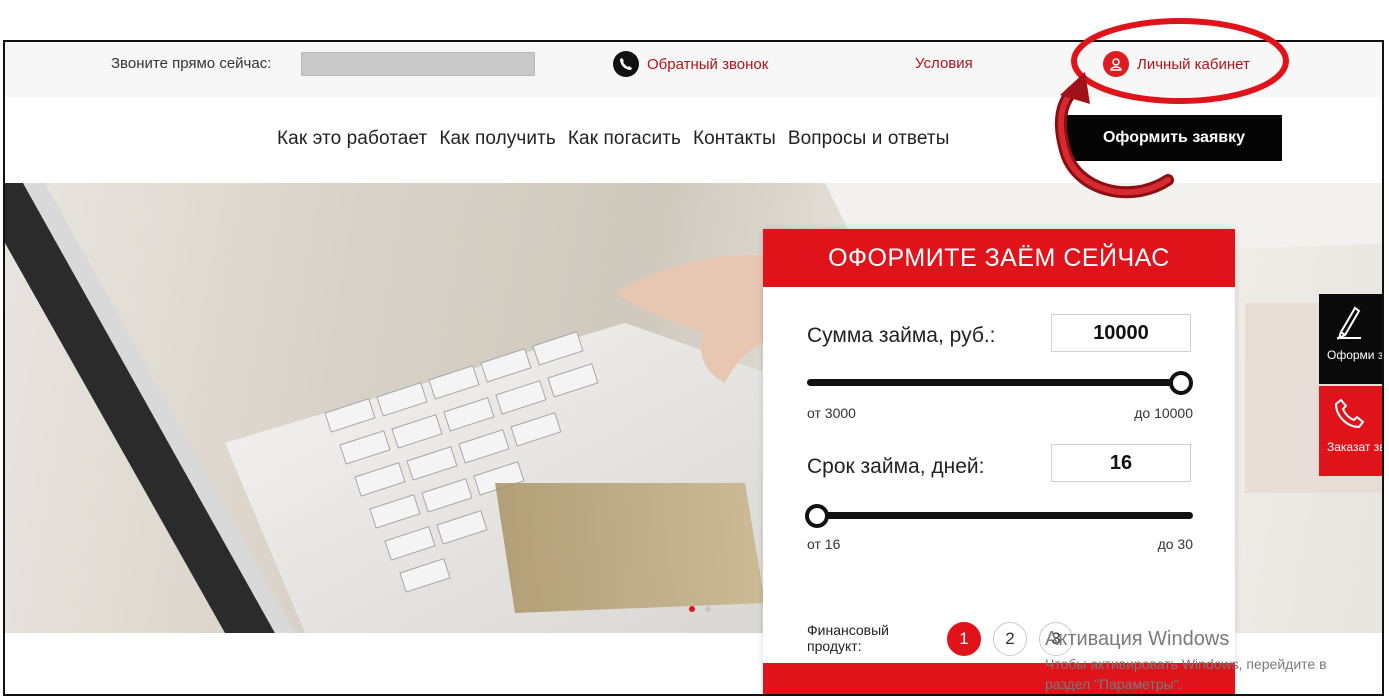  Describe the element at coordinates (352, 139) in the screenshot. I see `nav-how-it-works: Как это работает` at that location.